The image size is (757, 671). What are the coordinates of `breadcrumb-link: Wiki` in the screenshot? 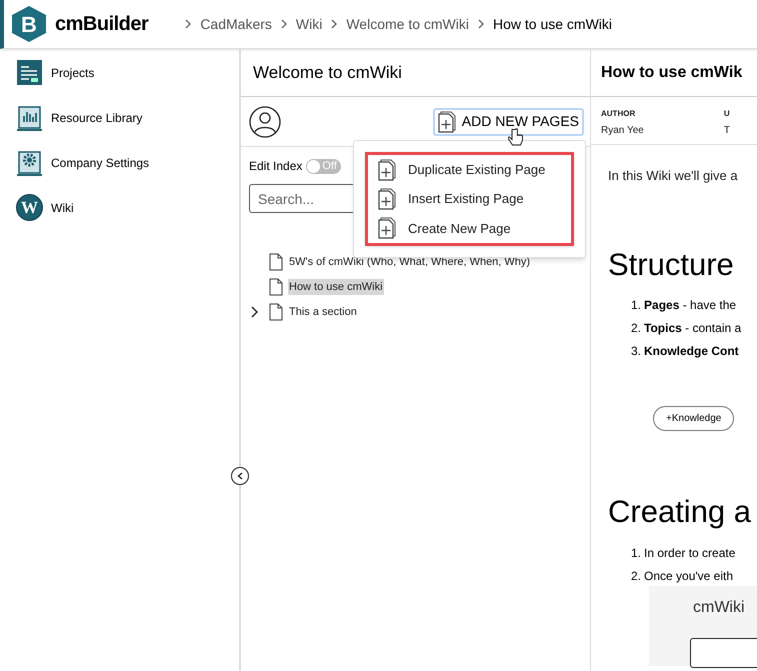 It's located at (309, 24).